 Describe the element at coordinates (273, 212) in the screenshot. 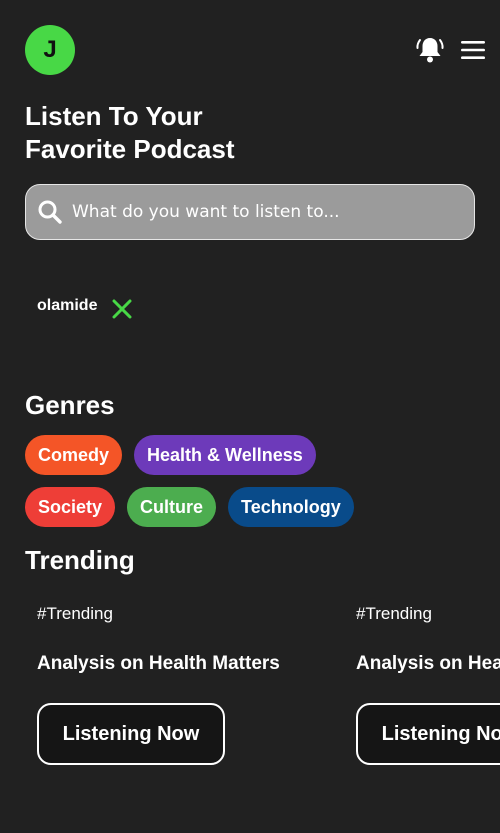

I see `search-input` at that location.